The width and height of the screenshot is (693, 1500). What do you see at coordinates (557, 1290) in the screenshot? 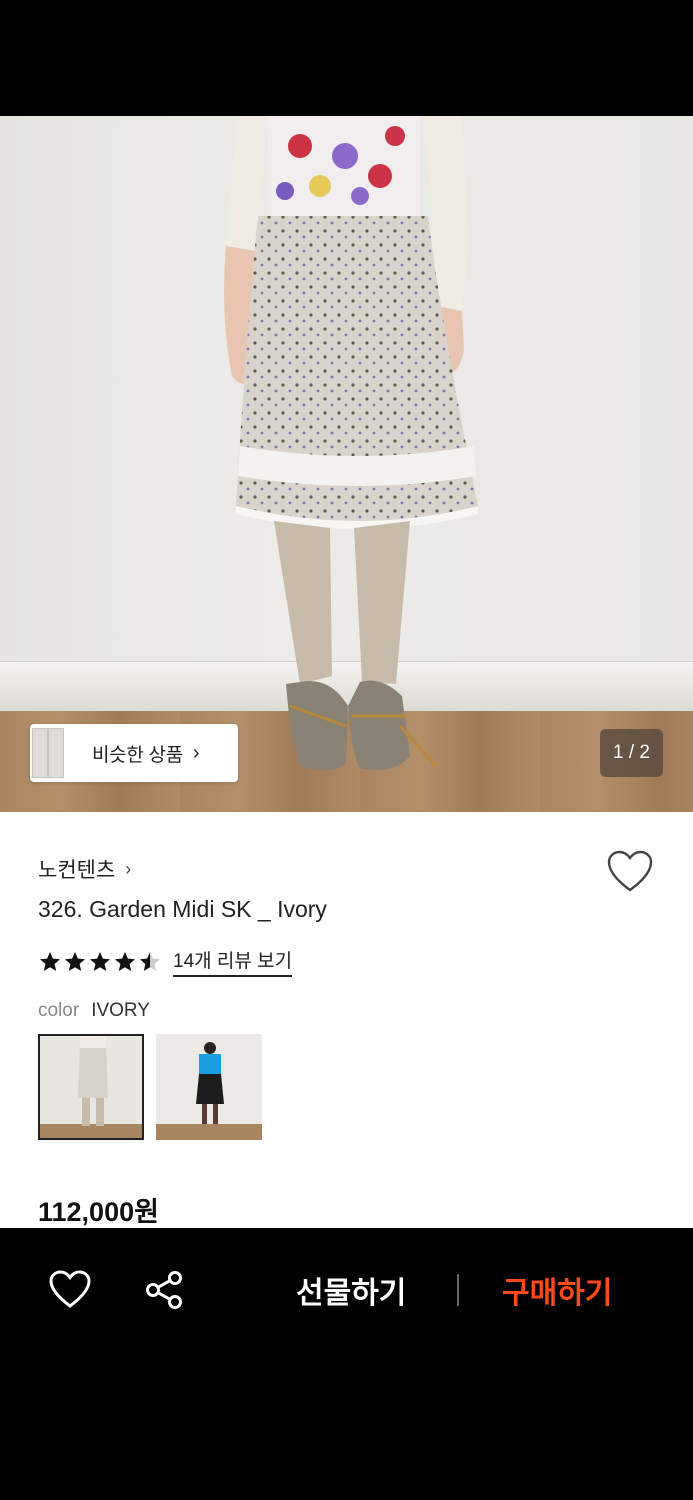
I see `buy-button: 구매하기` at bounding box center [557, 1290].